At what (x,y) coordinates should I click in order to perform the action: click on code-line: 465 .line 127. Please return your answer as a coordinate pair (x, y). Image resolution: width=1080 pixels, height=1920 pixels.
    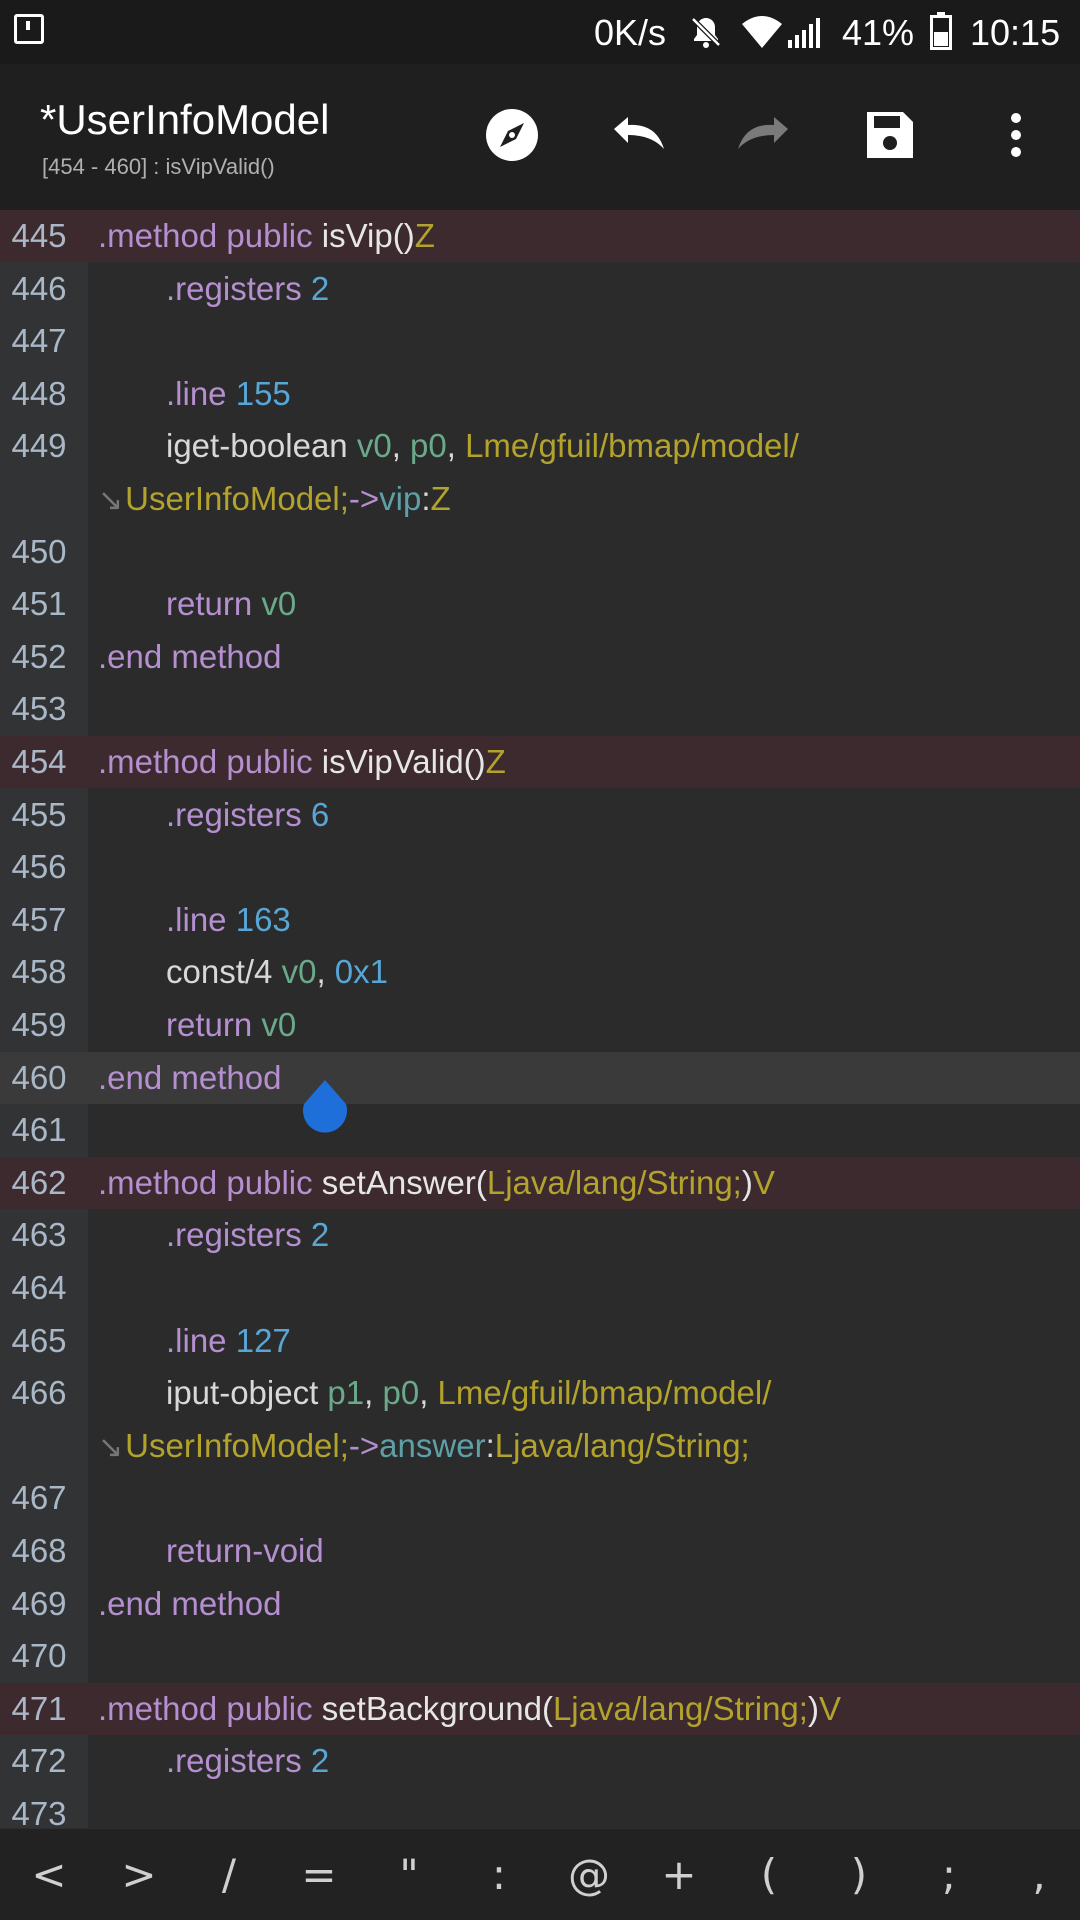
    Looking at the image, I should click on (540, 1341).